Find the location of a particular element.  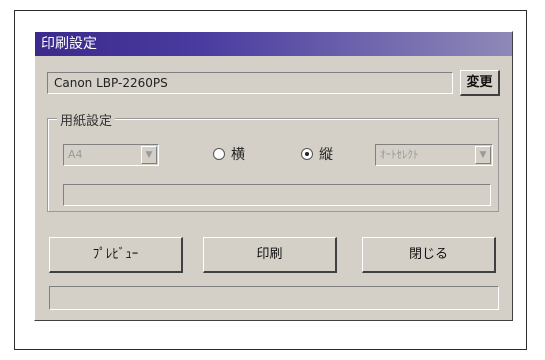

paper-size-value: A4 is located at coordinates (75, 154).